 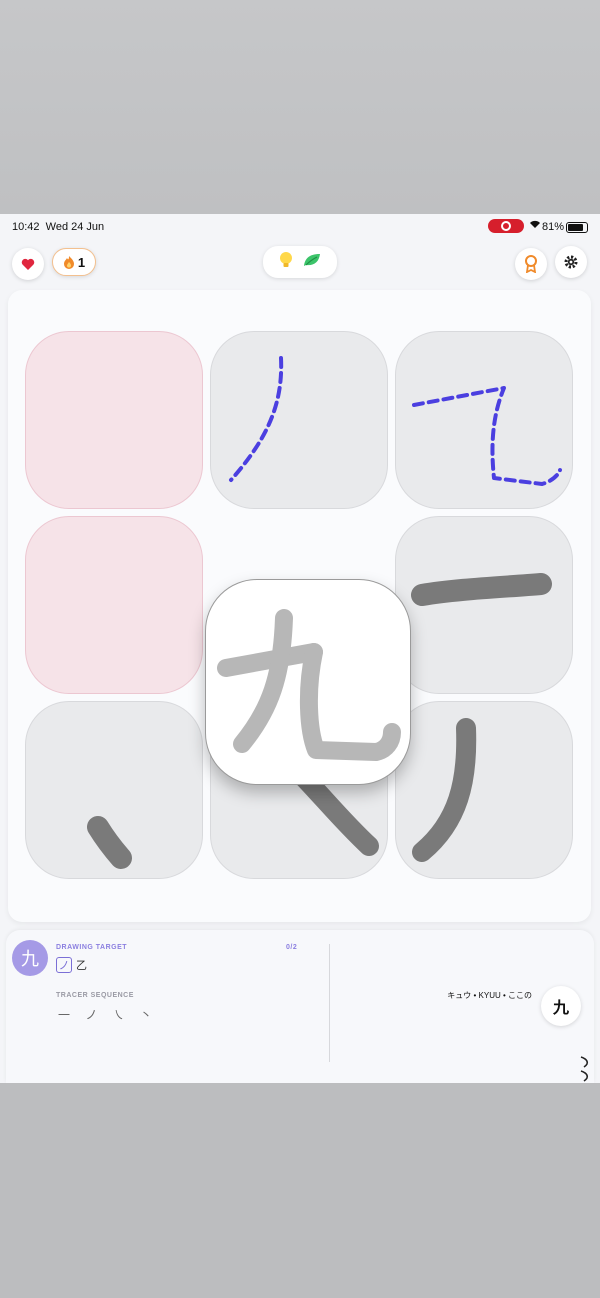 What do you see at coordinates (577, 227) in the screenshot?
I see `battery-icon` at bounding box center [577, 227].